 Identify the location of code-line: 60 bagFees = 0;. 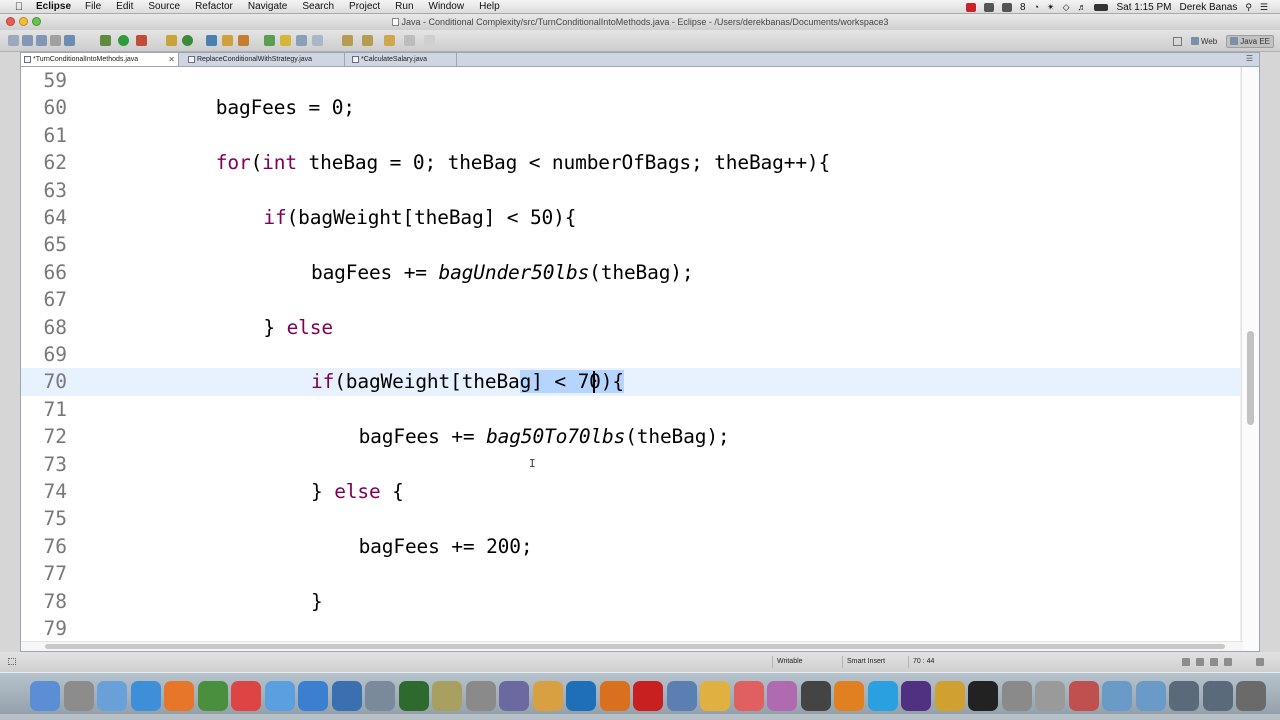
(632, 107).